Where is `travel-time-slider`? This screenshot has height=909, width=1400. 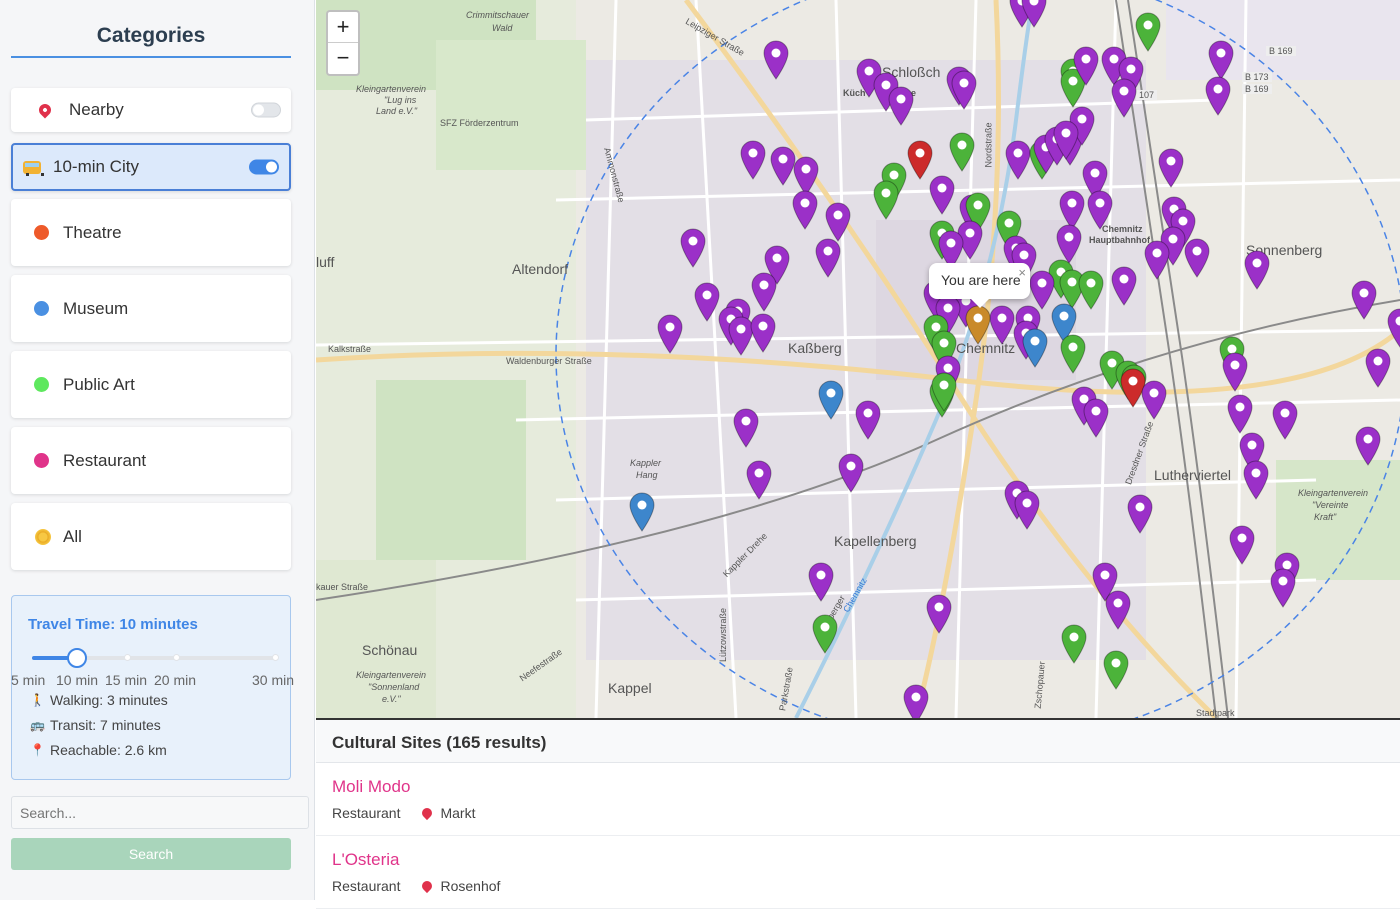
travel-time-slider is located at coordinates (154, 658).